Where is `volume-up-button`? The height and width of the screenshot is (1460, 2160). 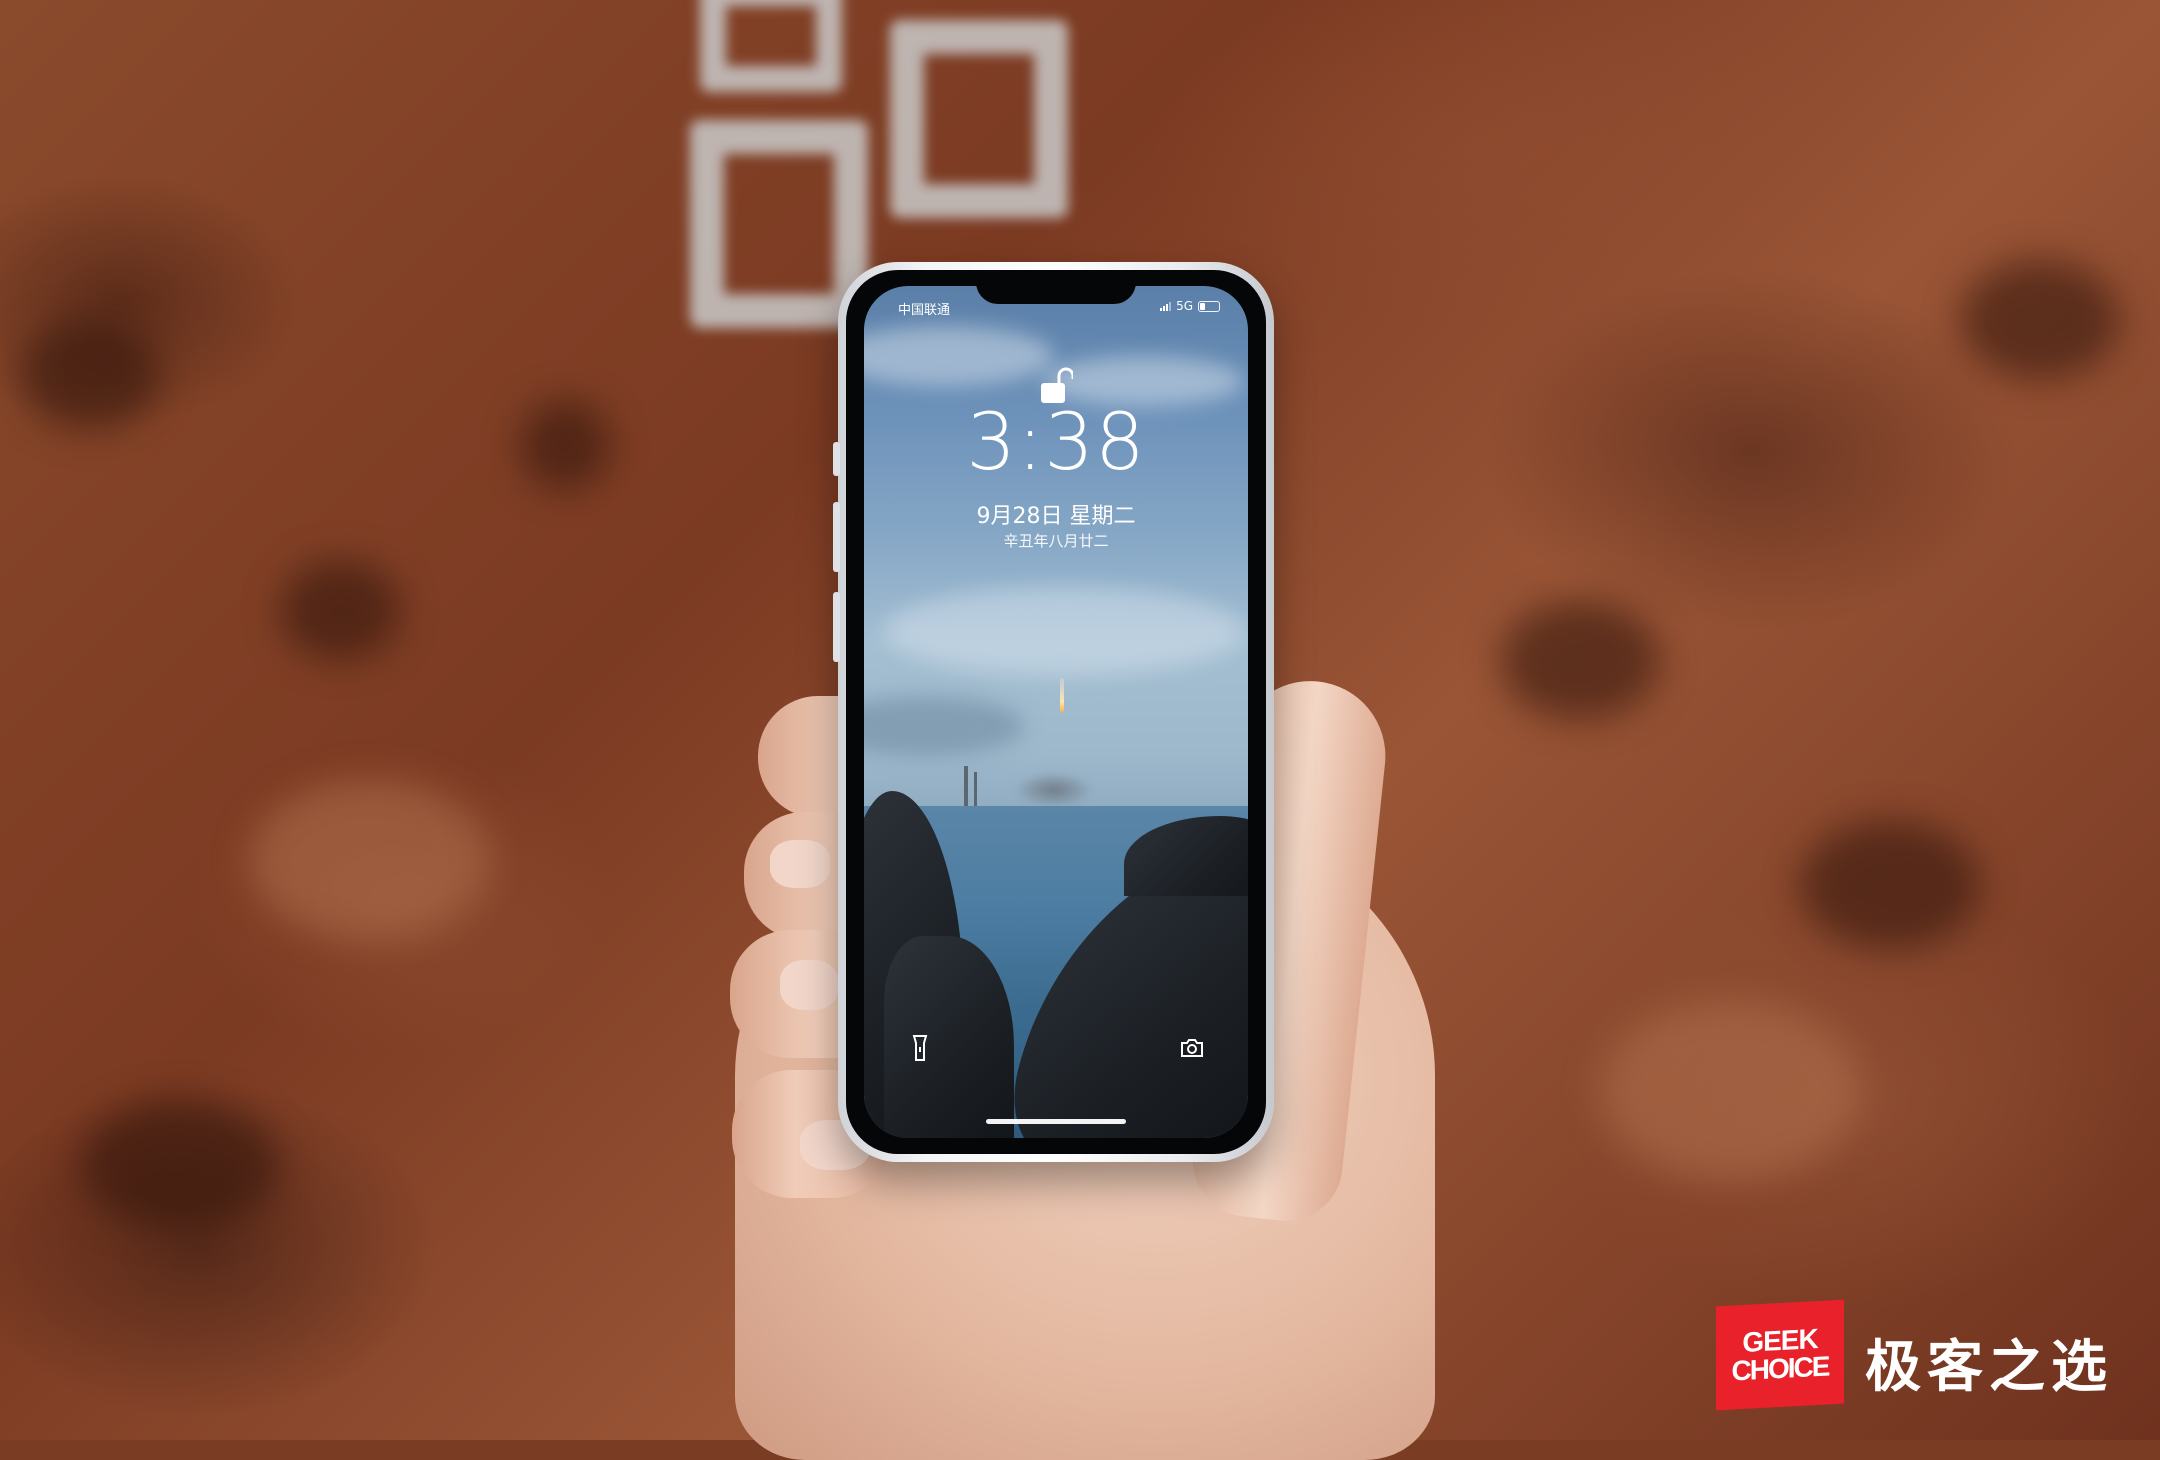
volume-up-button is located at coordinates (836, 537).